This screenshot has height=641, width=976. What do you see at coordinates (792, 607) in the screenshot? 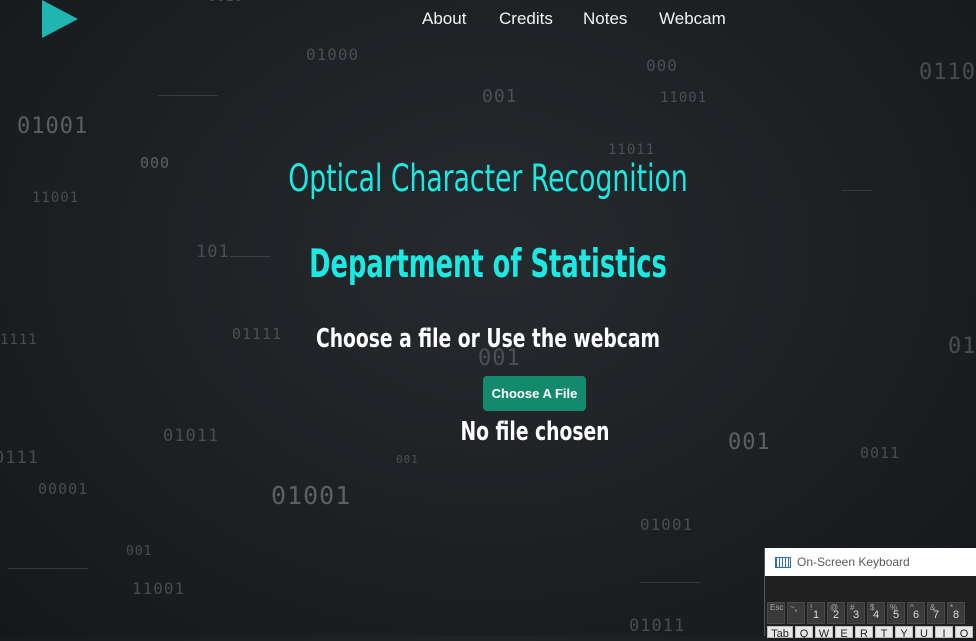
I see `osk-key-shift-label: ~` at bounding box center [792, 607].